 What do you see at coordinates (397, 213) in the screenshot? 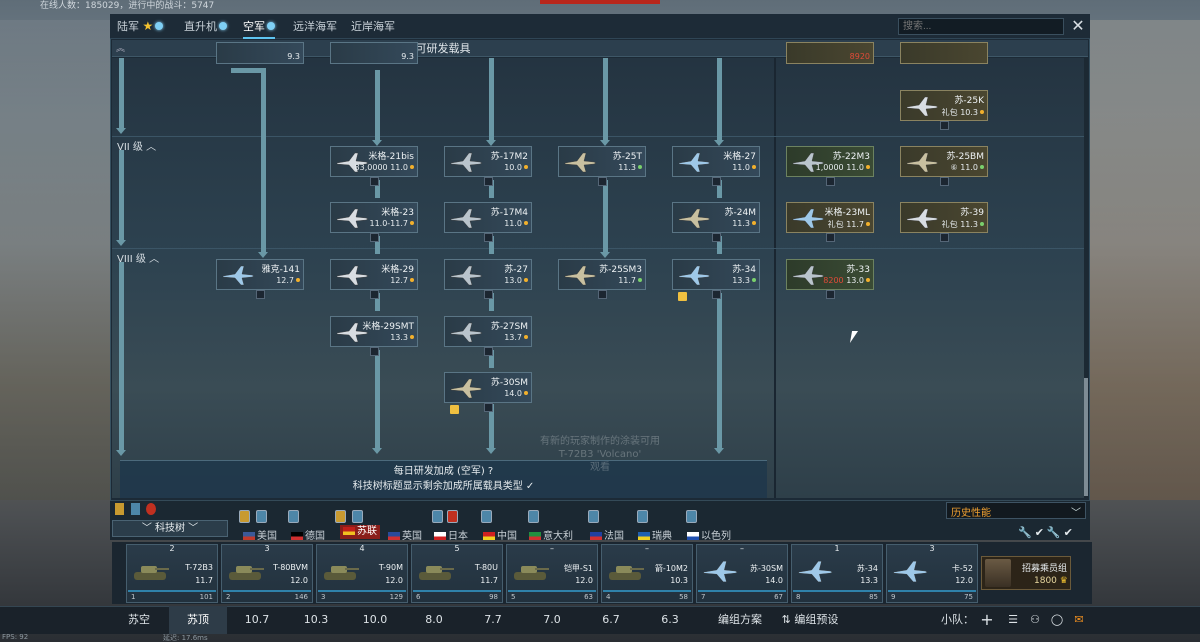
I see `vehicle-name: 米格-23` at bounding box center [397, 213].